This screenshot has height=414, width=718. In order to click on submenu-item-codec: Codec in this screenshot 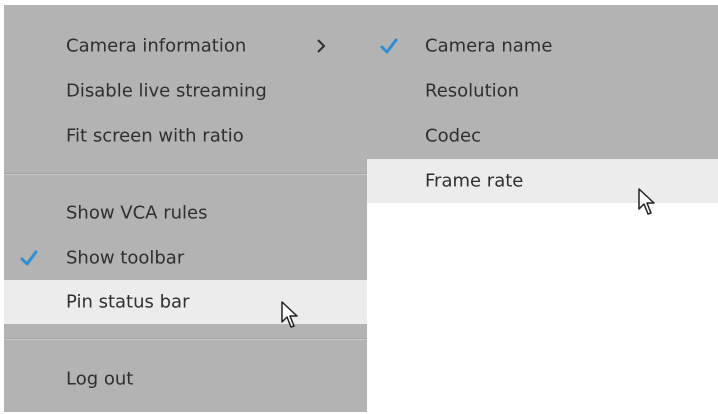, I will do `click(542, 136)`.